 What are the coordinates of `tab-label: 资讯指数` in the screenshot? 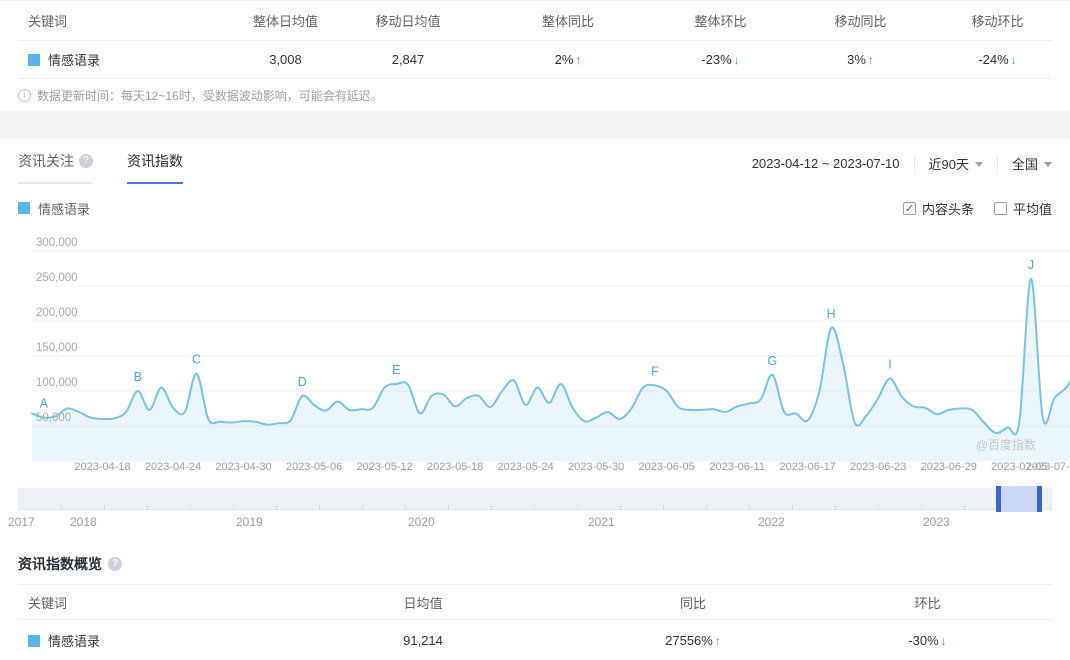 It's located at (155, 161).